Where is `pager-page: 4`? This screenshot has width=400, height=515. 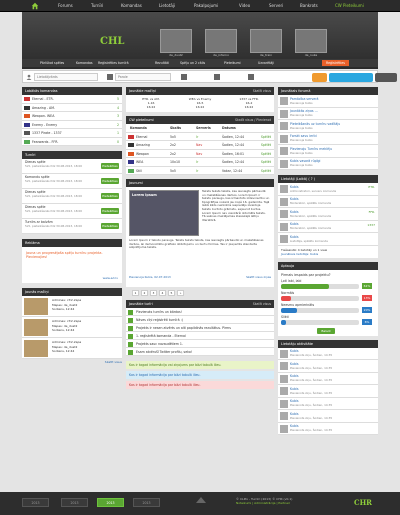 pager-page: 4 is located at coordinates (162, 293).